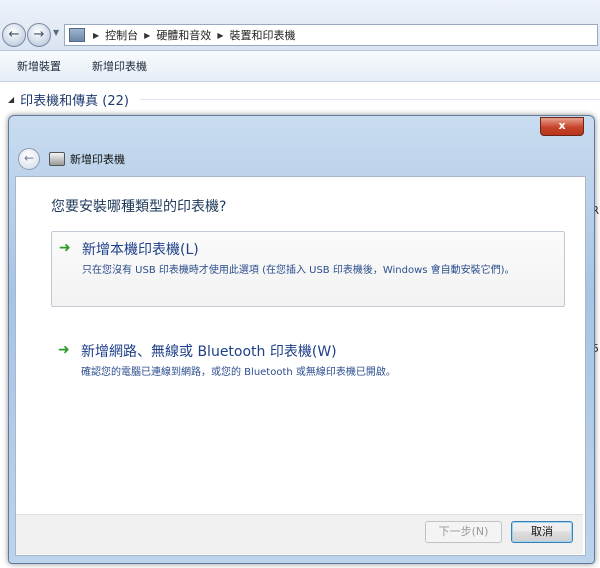  What do you see at coordinates (299, 159) in the screenshot?
I see `dialog-header: ← 新增印表機` at bounding box center [299, 159].